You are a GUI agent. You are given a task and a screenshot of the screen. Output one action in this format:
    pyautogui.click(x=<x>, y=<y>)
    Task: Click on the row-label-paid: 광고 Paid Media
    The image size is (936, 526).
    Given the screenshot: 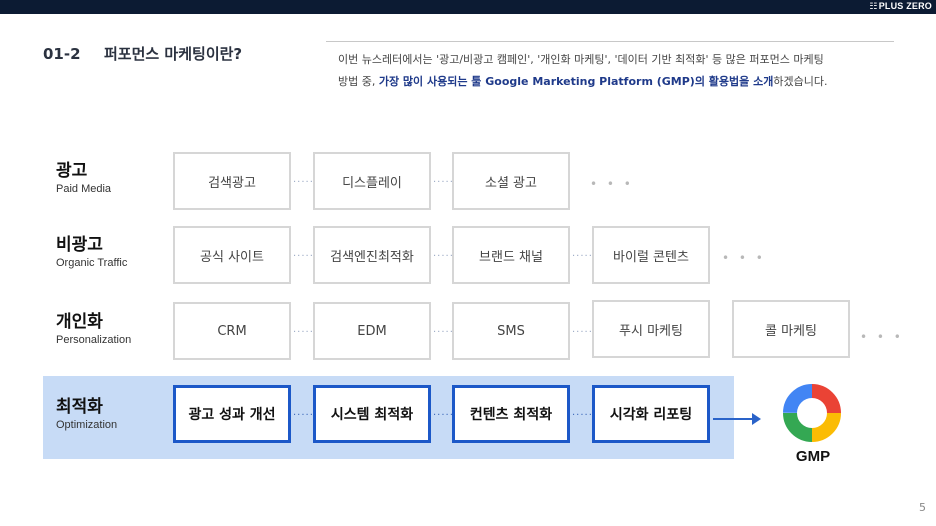 What is the action you would take?
    pyautogui.click(x=84, y=178)
    